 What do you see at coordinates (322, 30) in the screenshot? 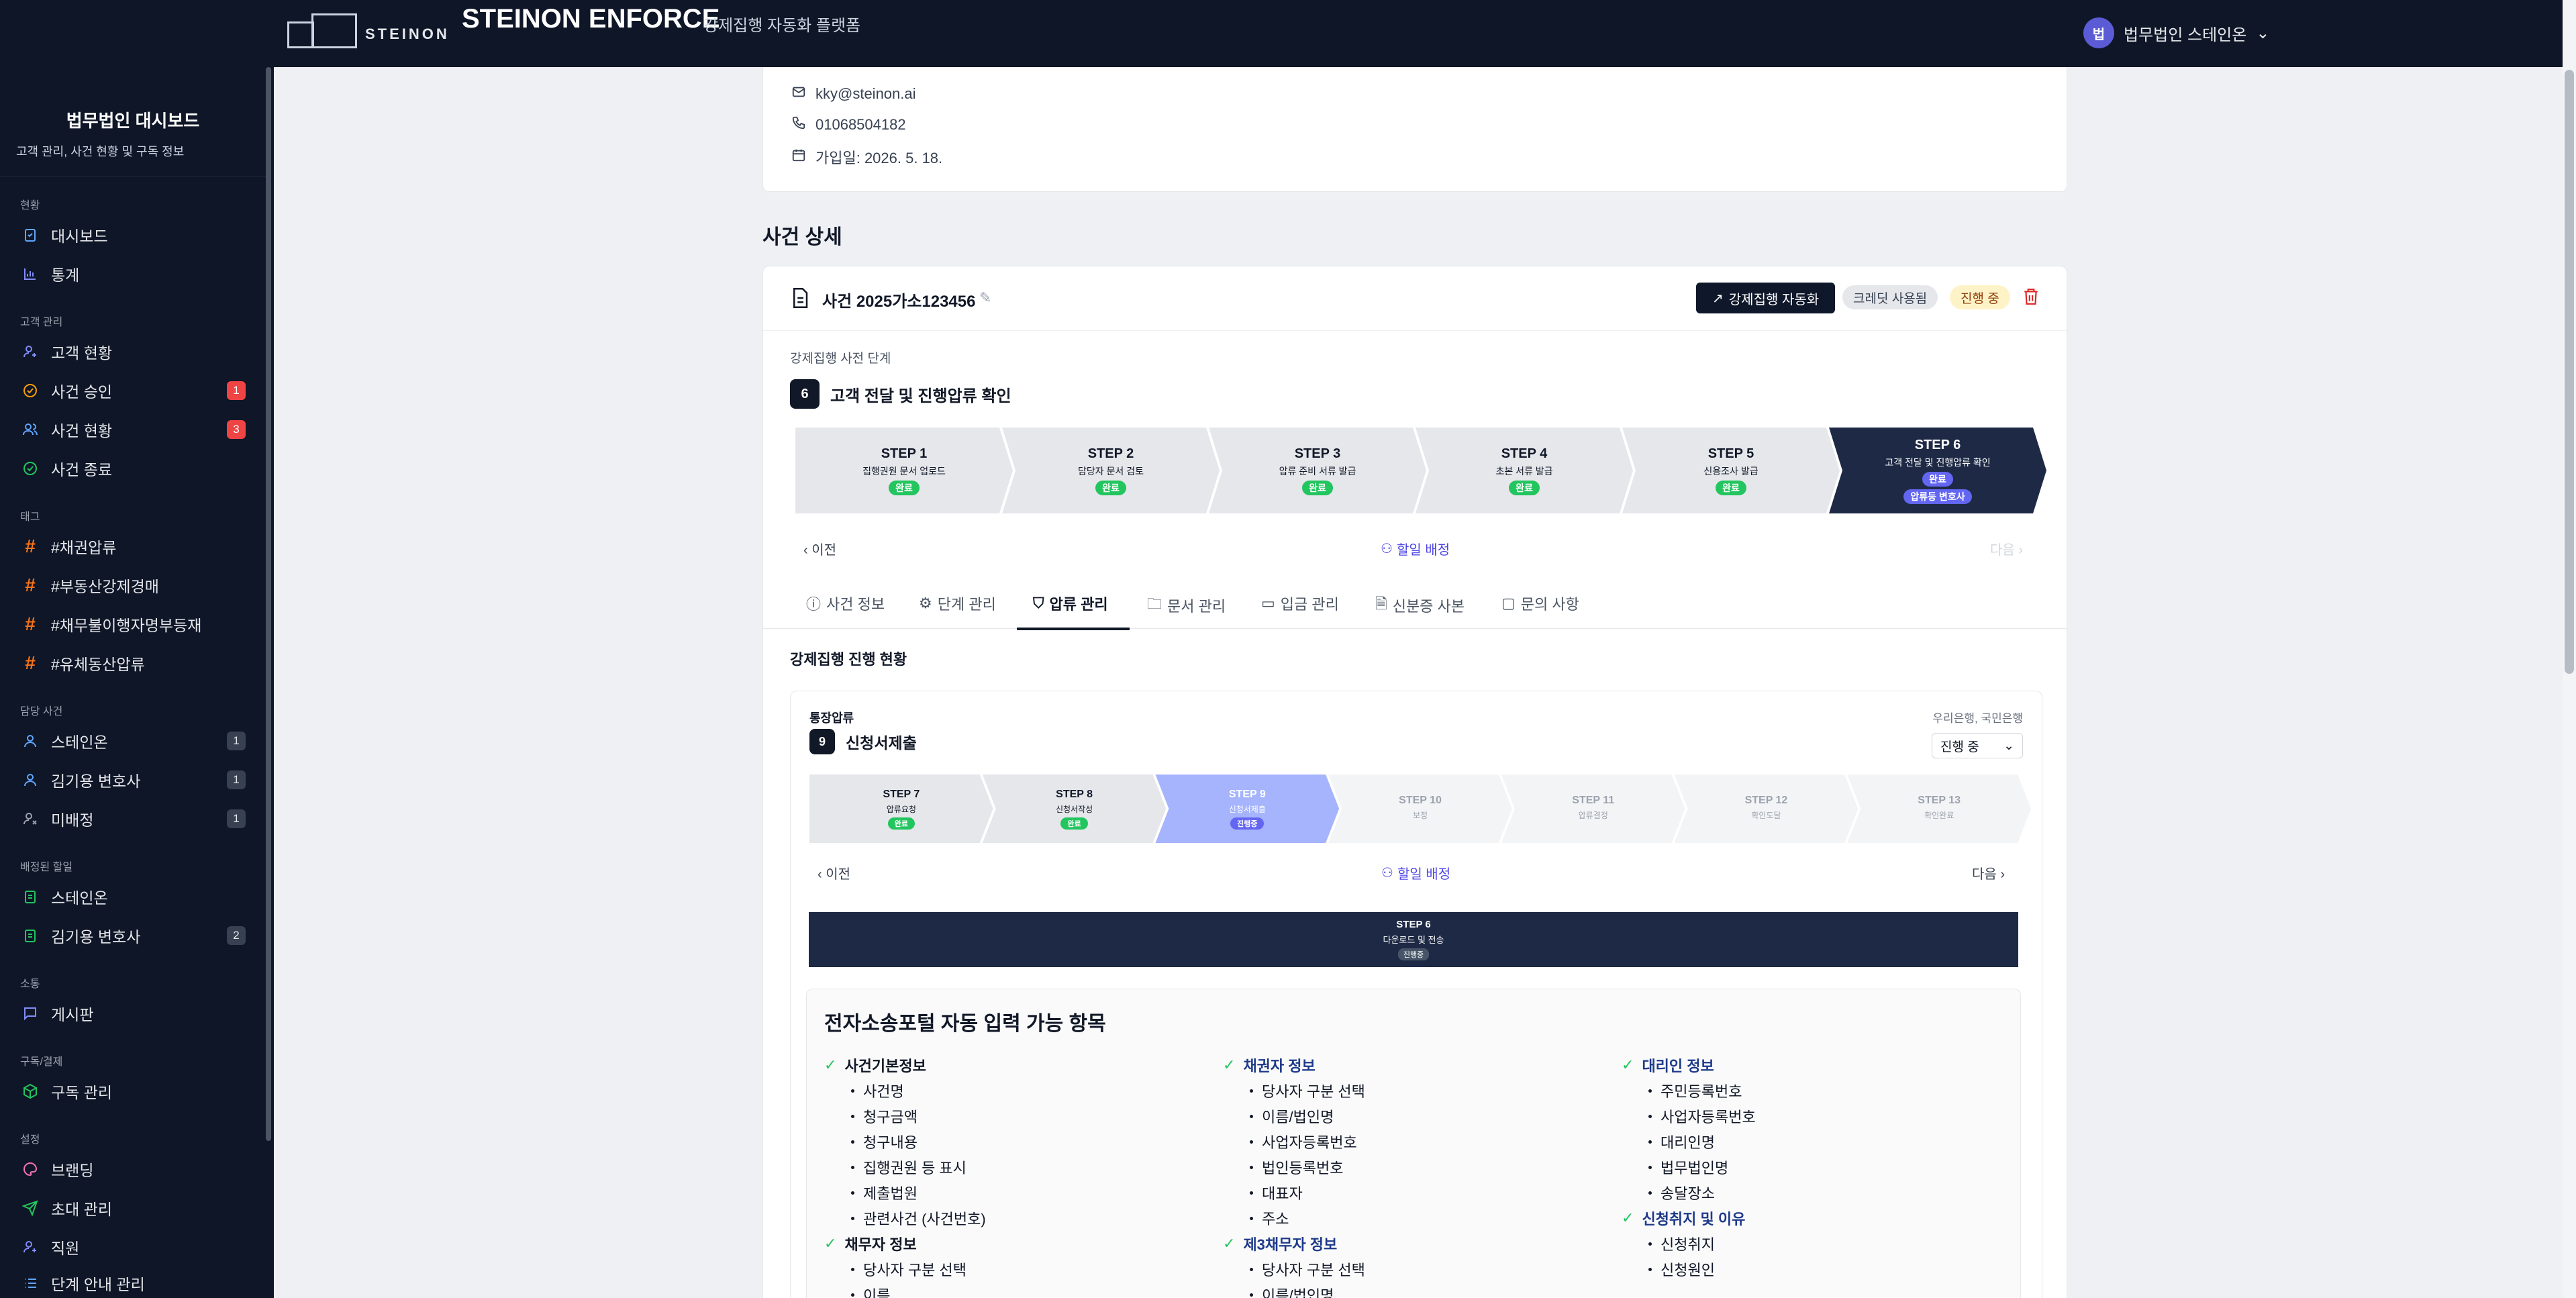
I see `logo-icon` at bounding box center [322, 30].